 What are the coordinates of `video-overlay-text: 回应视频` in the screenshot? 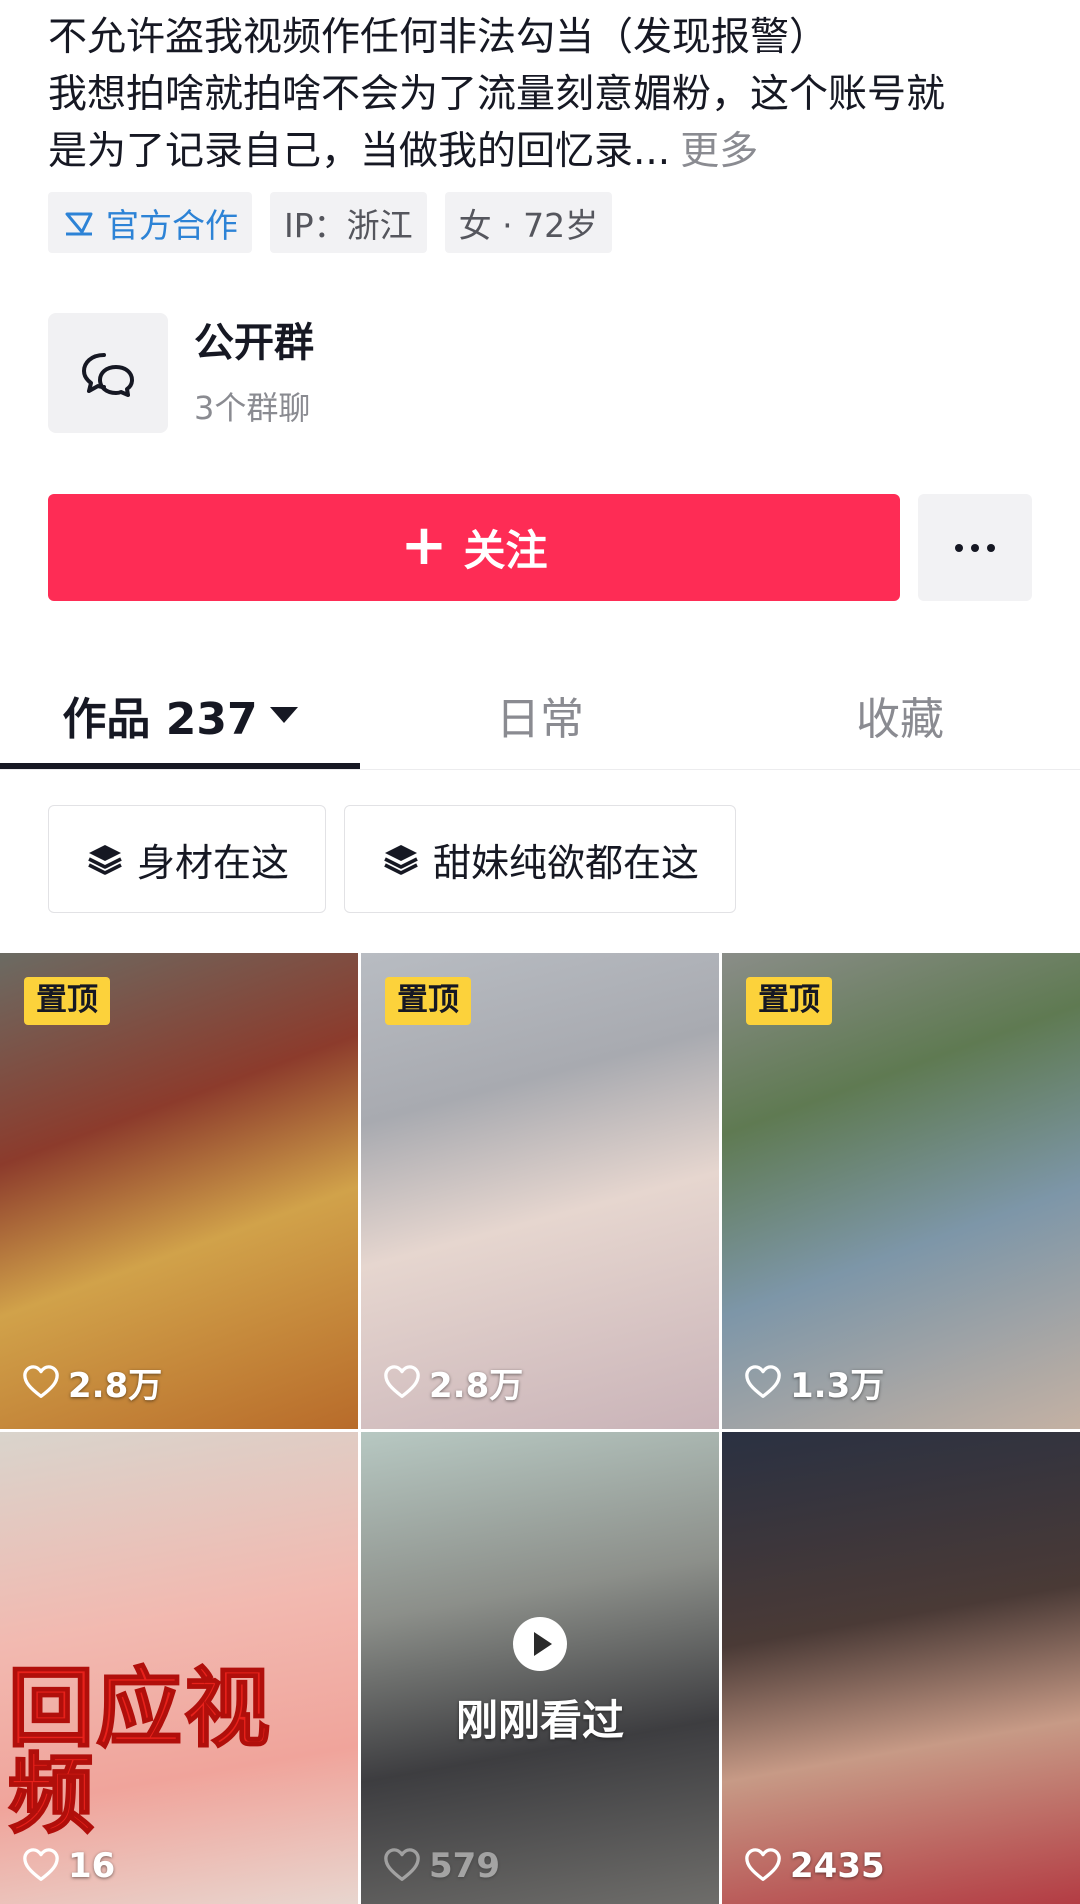 It's located at (139, 1752).